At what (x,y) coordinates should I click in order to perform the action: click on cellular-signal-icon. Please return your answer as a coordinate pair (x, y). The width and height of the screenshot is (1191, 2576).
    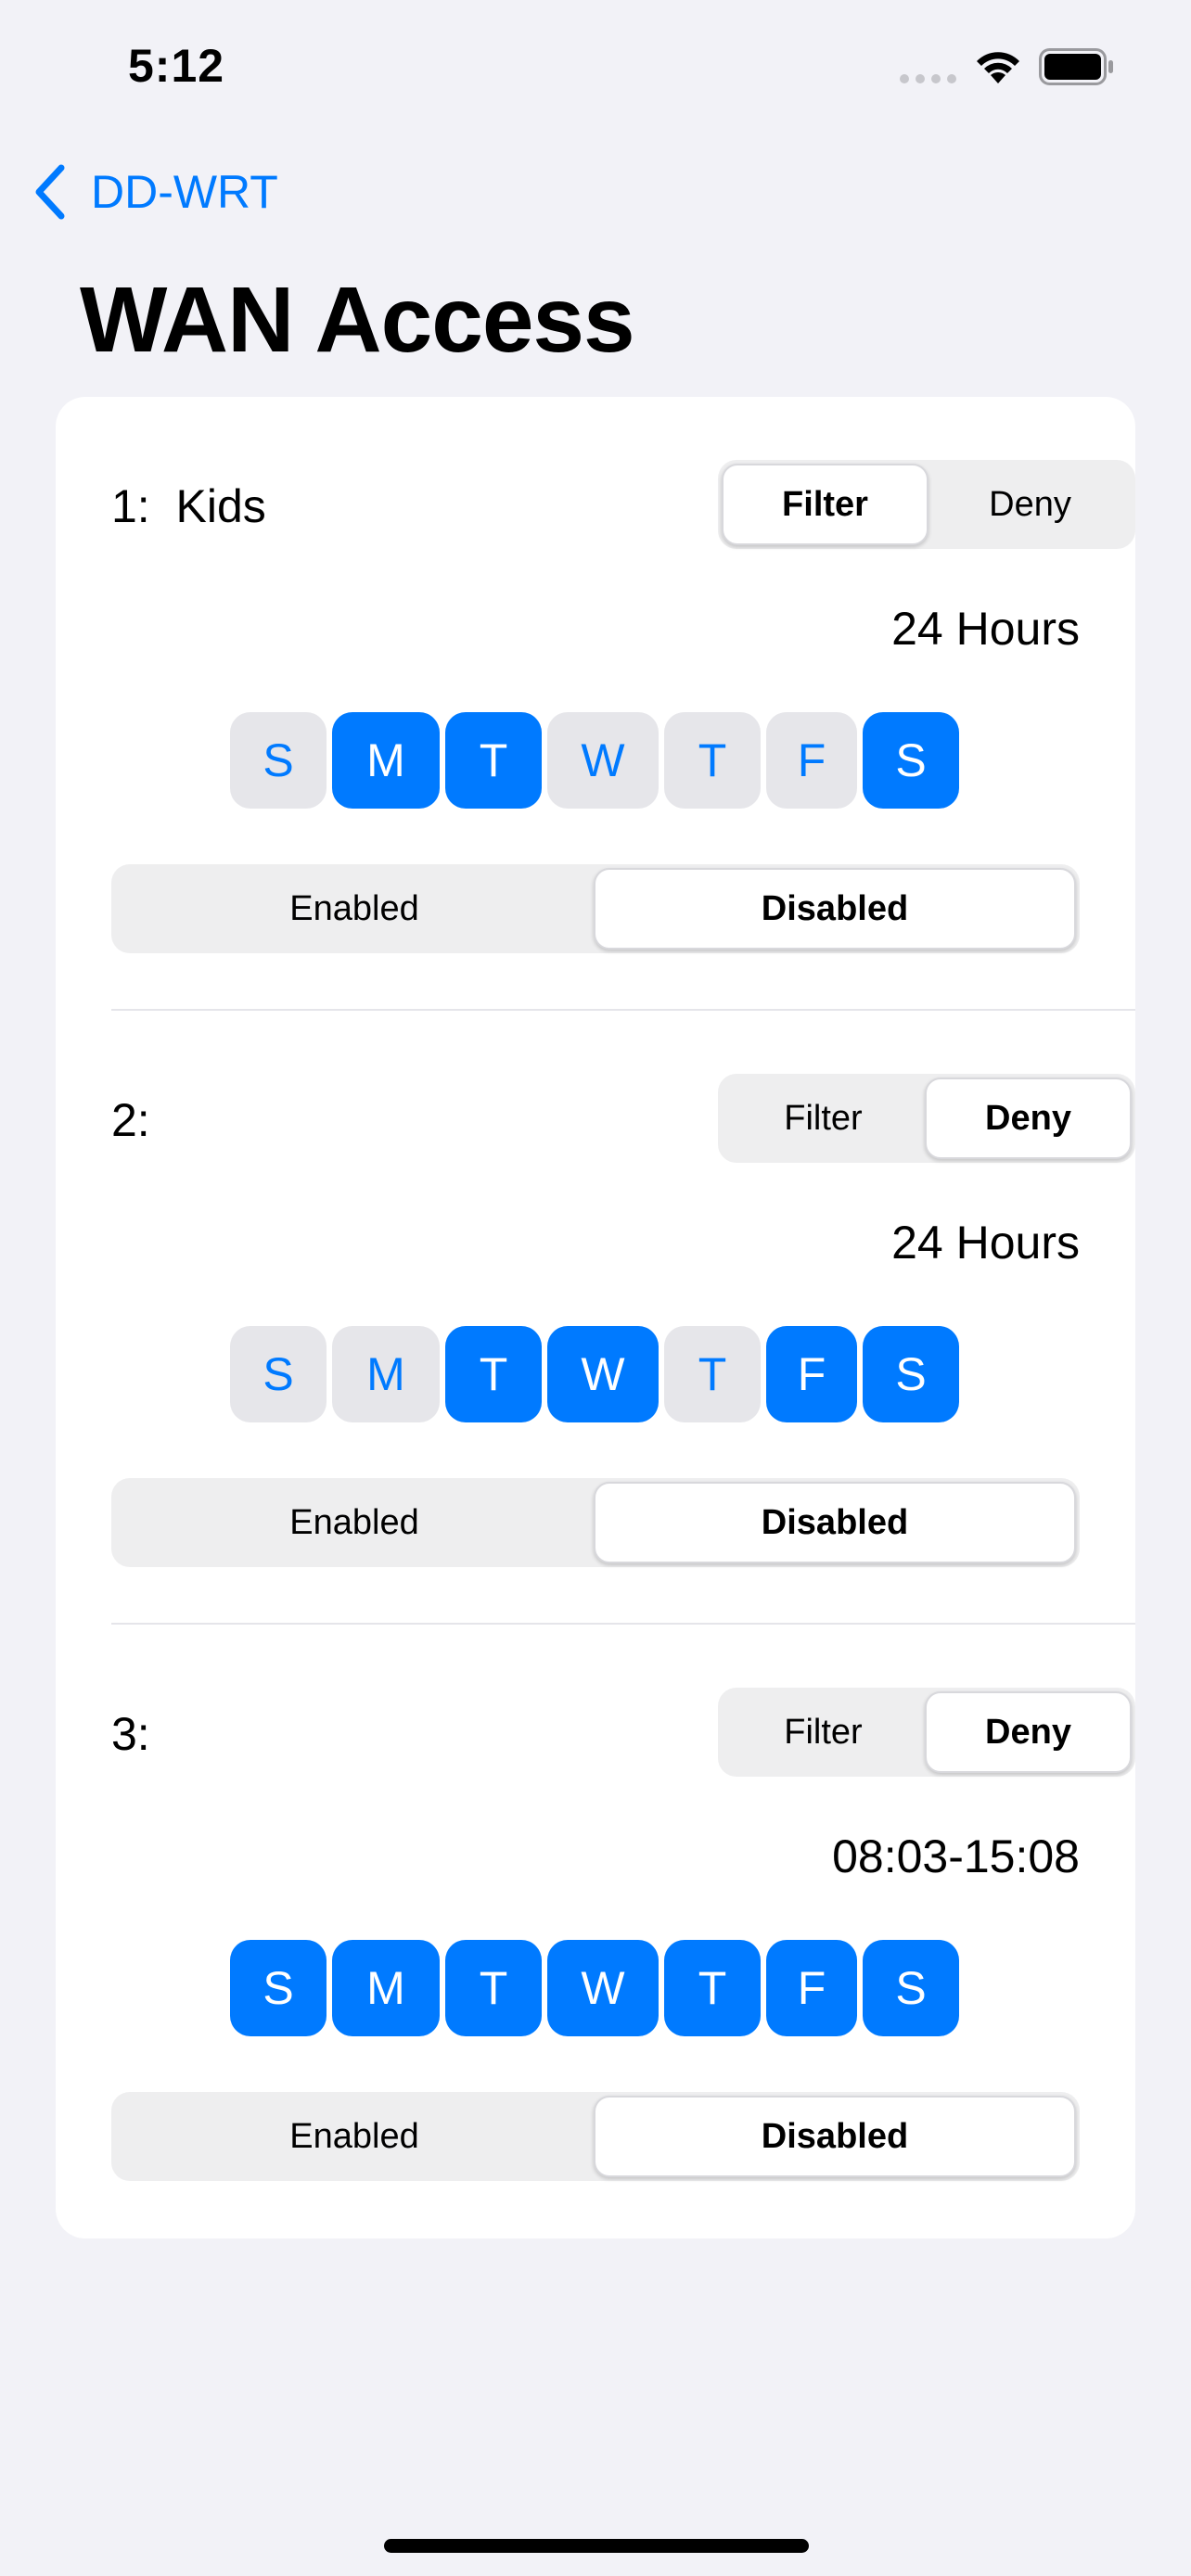
    Looking at the image, I should click on (928, 79).